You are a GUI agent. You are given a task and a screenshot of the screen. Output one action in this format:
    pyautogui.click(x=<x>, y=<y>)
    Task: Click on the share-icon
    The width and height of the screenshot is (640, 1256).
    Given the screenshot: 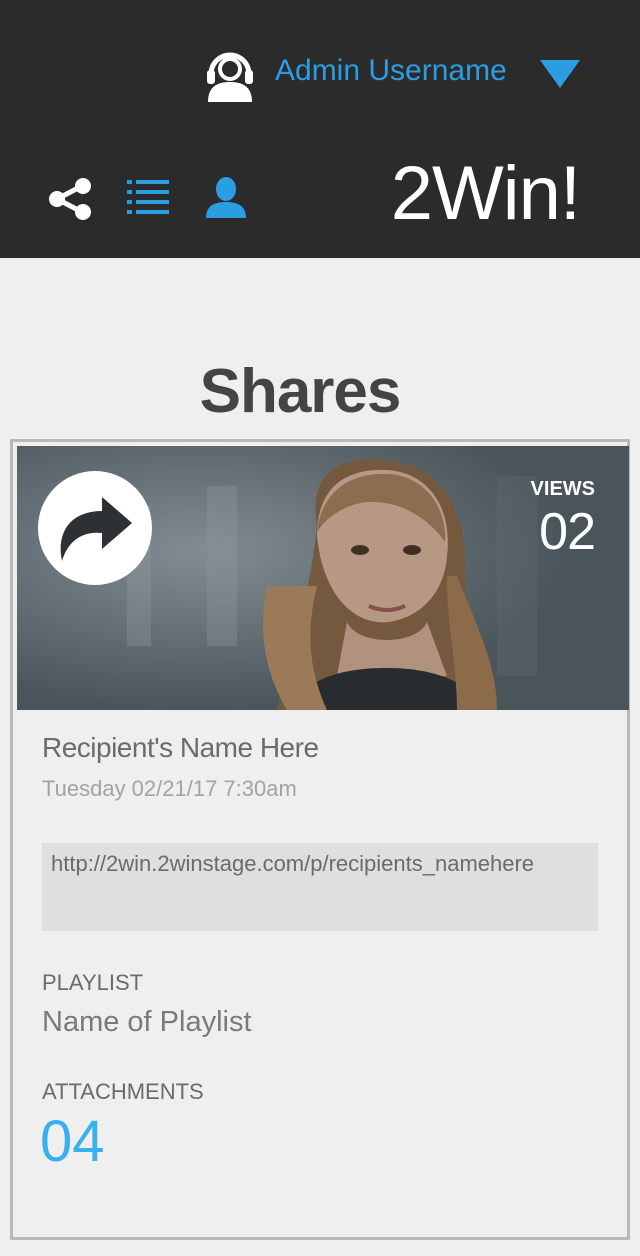 What is the action you would take?
    pyautogui.click(x=70, y=199)
    